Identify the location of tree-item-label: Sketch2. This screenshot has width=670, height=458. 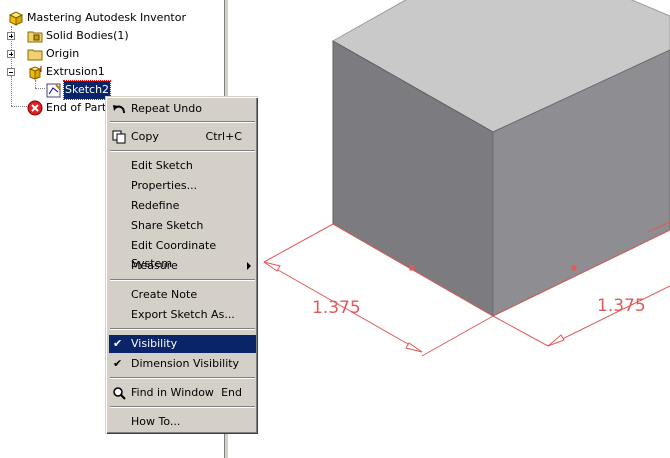
(87, 90).